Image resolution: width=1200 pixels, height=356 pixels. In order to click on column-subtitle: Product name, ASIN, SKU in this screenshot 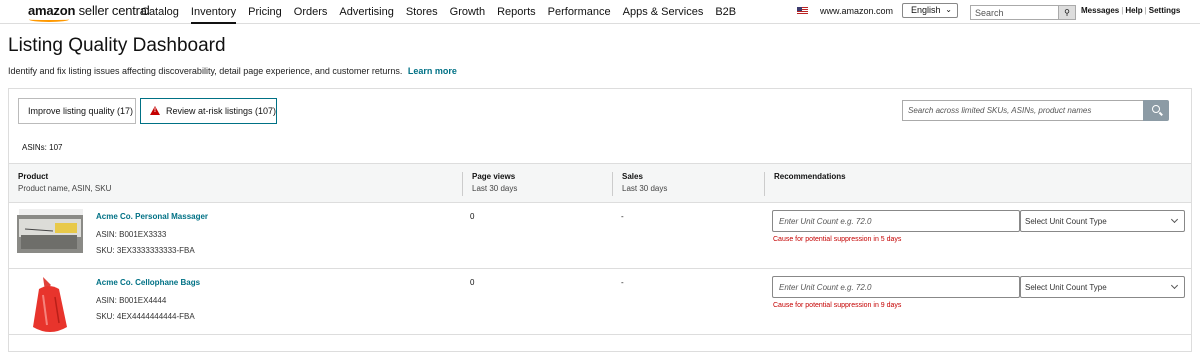, I will do `click(65, 188)`.